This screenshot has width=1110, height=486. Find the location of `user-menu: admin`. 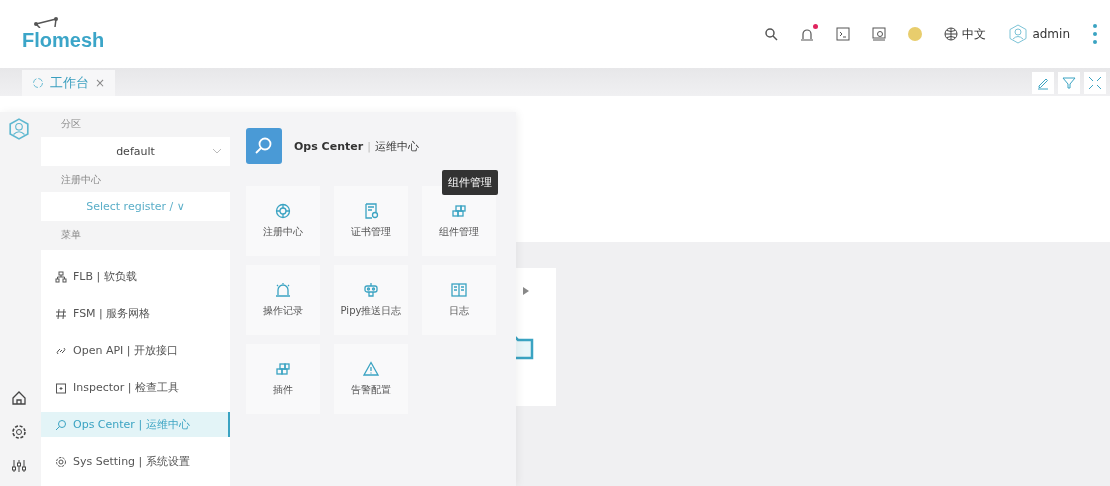

user-menu: admin is located at coordinates (1039, 34).